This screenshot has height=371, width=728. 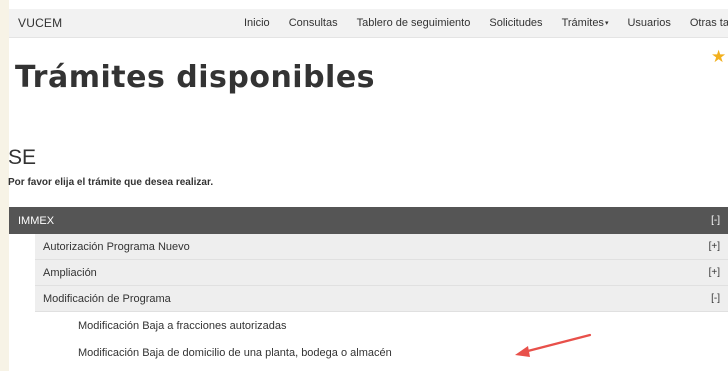 I want to click on nav-item-tablero: Tablero de seguimiento, so click(x=414, y=23).